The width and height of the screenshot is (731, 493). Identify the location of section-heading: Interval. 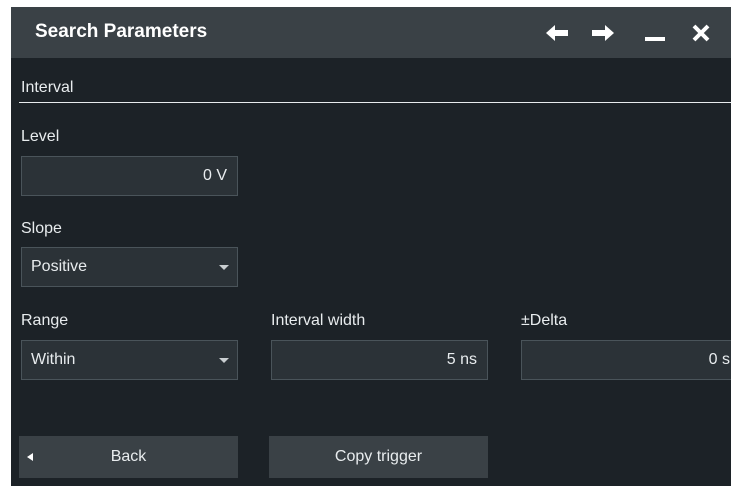
(47, 87).